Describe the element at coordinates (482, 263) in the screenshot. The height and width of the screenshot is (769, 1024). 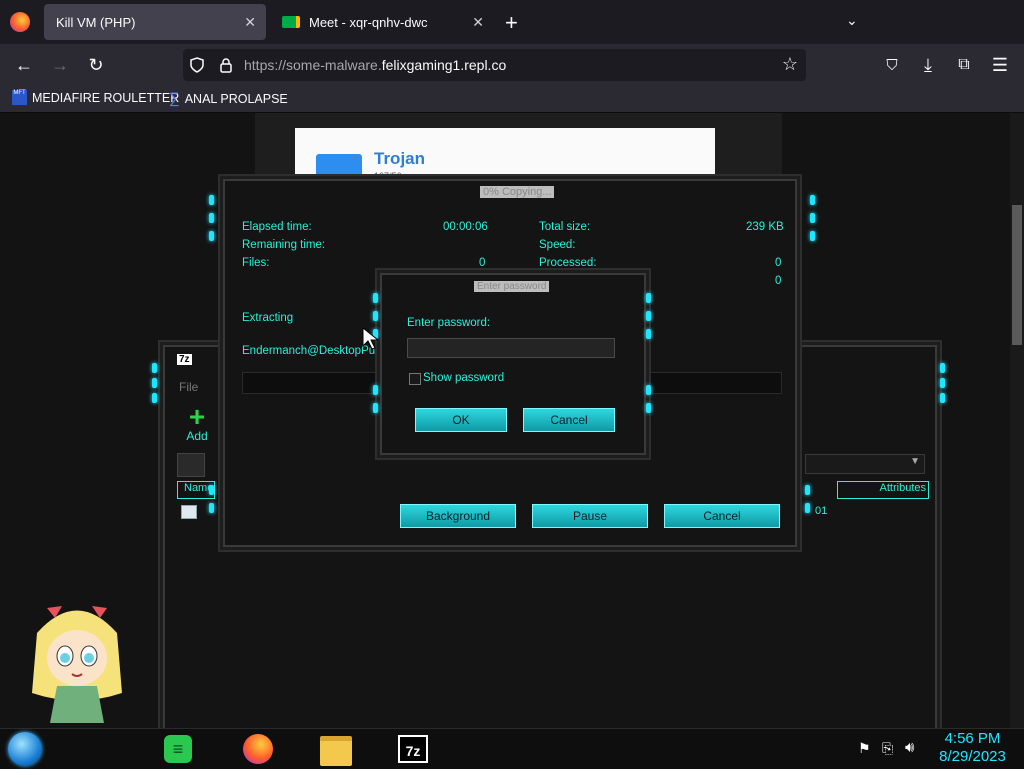
I see `files-value: 0` at that location.